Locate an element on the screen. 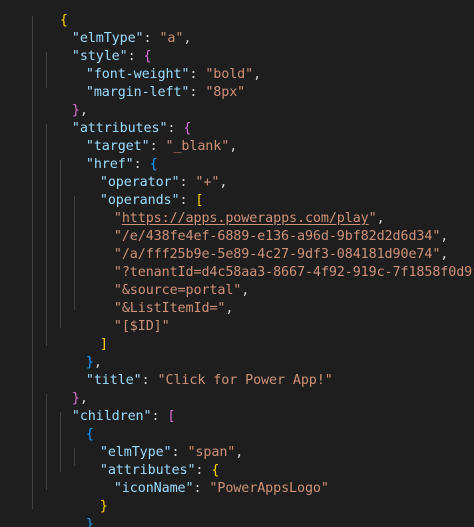 This screenshot has width=474, height=527. code-line: "margin-left": "8px" is located at coordinates (149, 83).